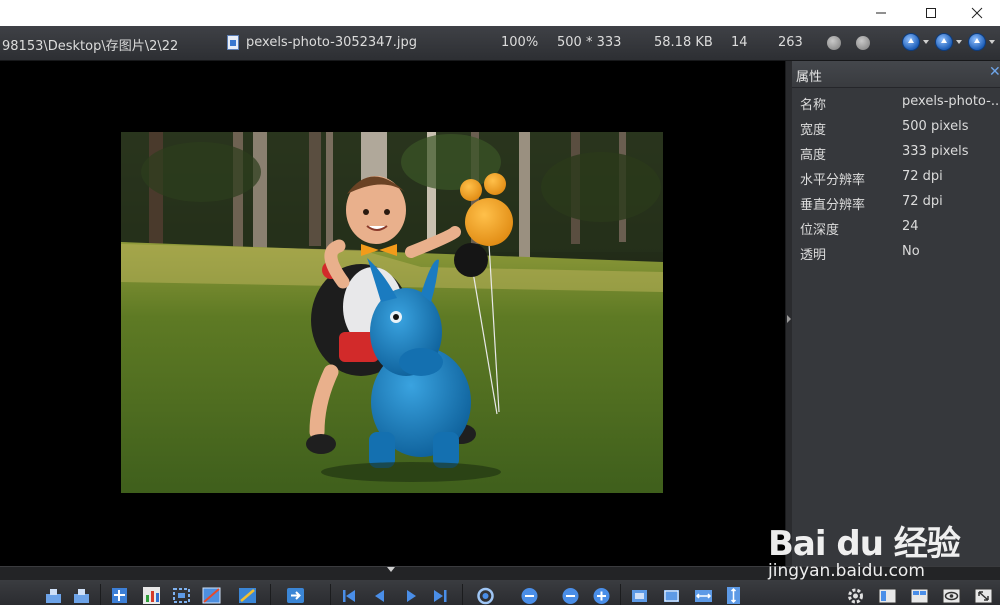 The width and height of the screenshot is (1000, 605). What do you see at coordinates (601, 595) in the screenshot?
I see `zoom-in-icon` at bounding box center [601, 595].